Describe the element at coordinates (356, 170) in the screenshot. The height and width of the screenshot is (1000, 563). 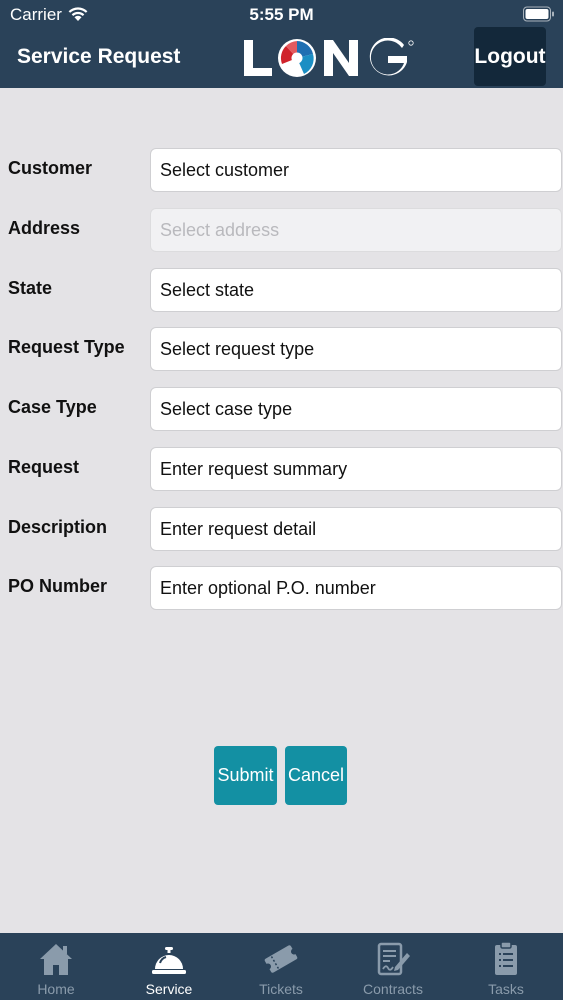
I see `customer-select: Select customer` at that location.